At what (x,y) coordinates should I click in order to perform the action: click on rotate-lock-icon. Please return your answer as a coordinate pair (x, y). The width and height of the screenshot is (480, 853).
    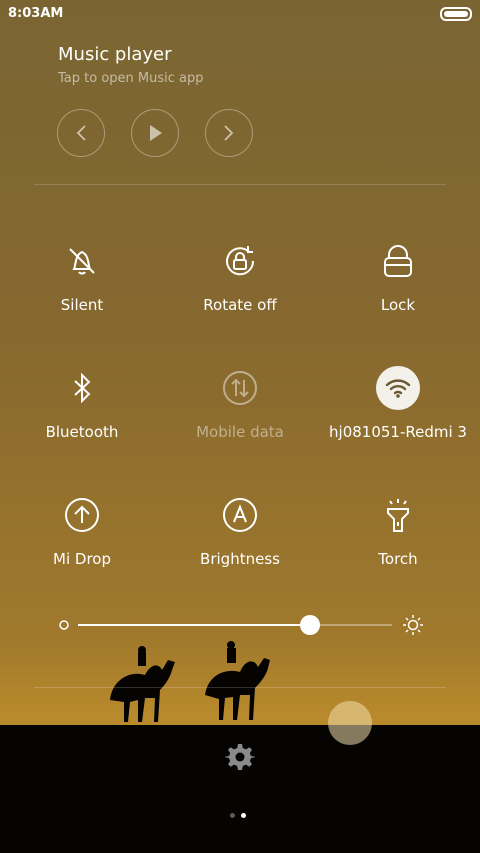
    Looking at the image, I should click on (240, 261).